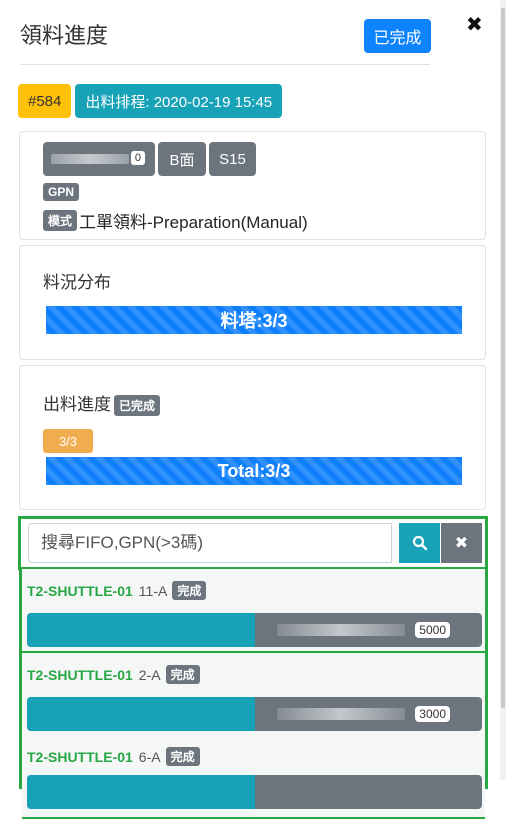 This screenshot has width=506, height=819. I want to click on item-progress-bar, so click(254, 792).